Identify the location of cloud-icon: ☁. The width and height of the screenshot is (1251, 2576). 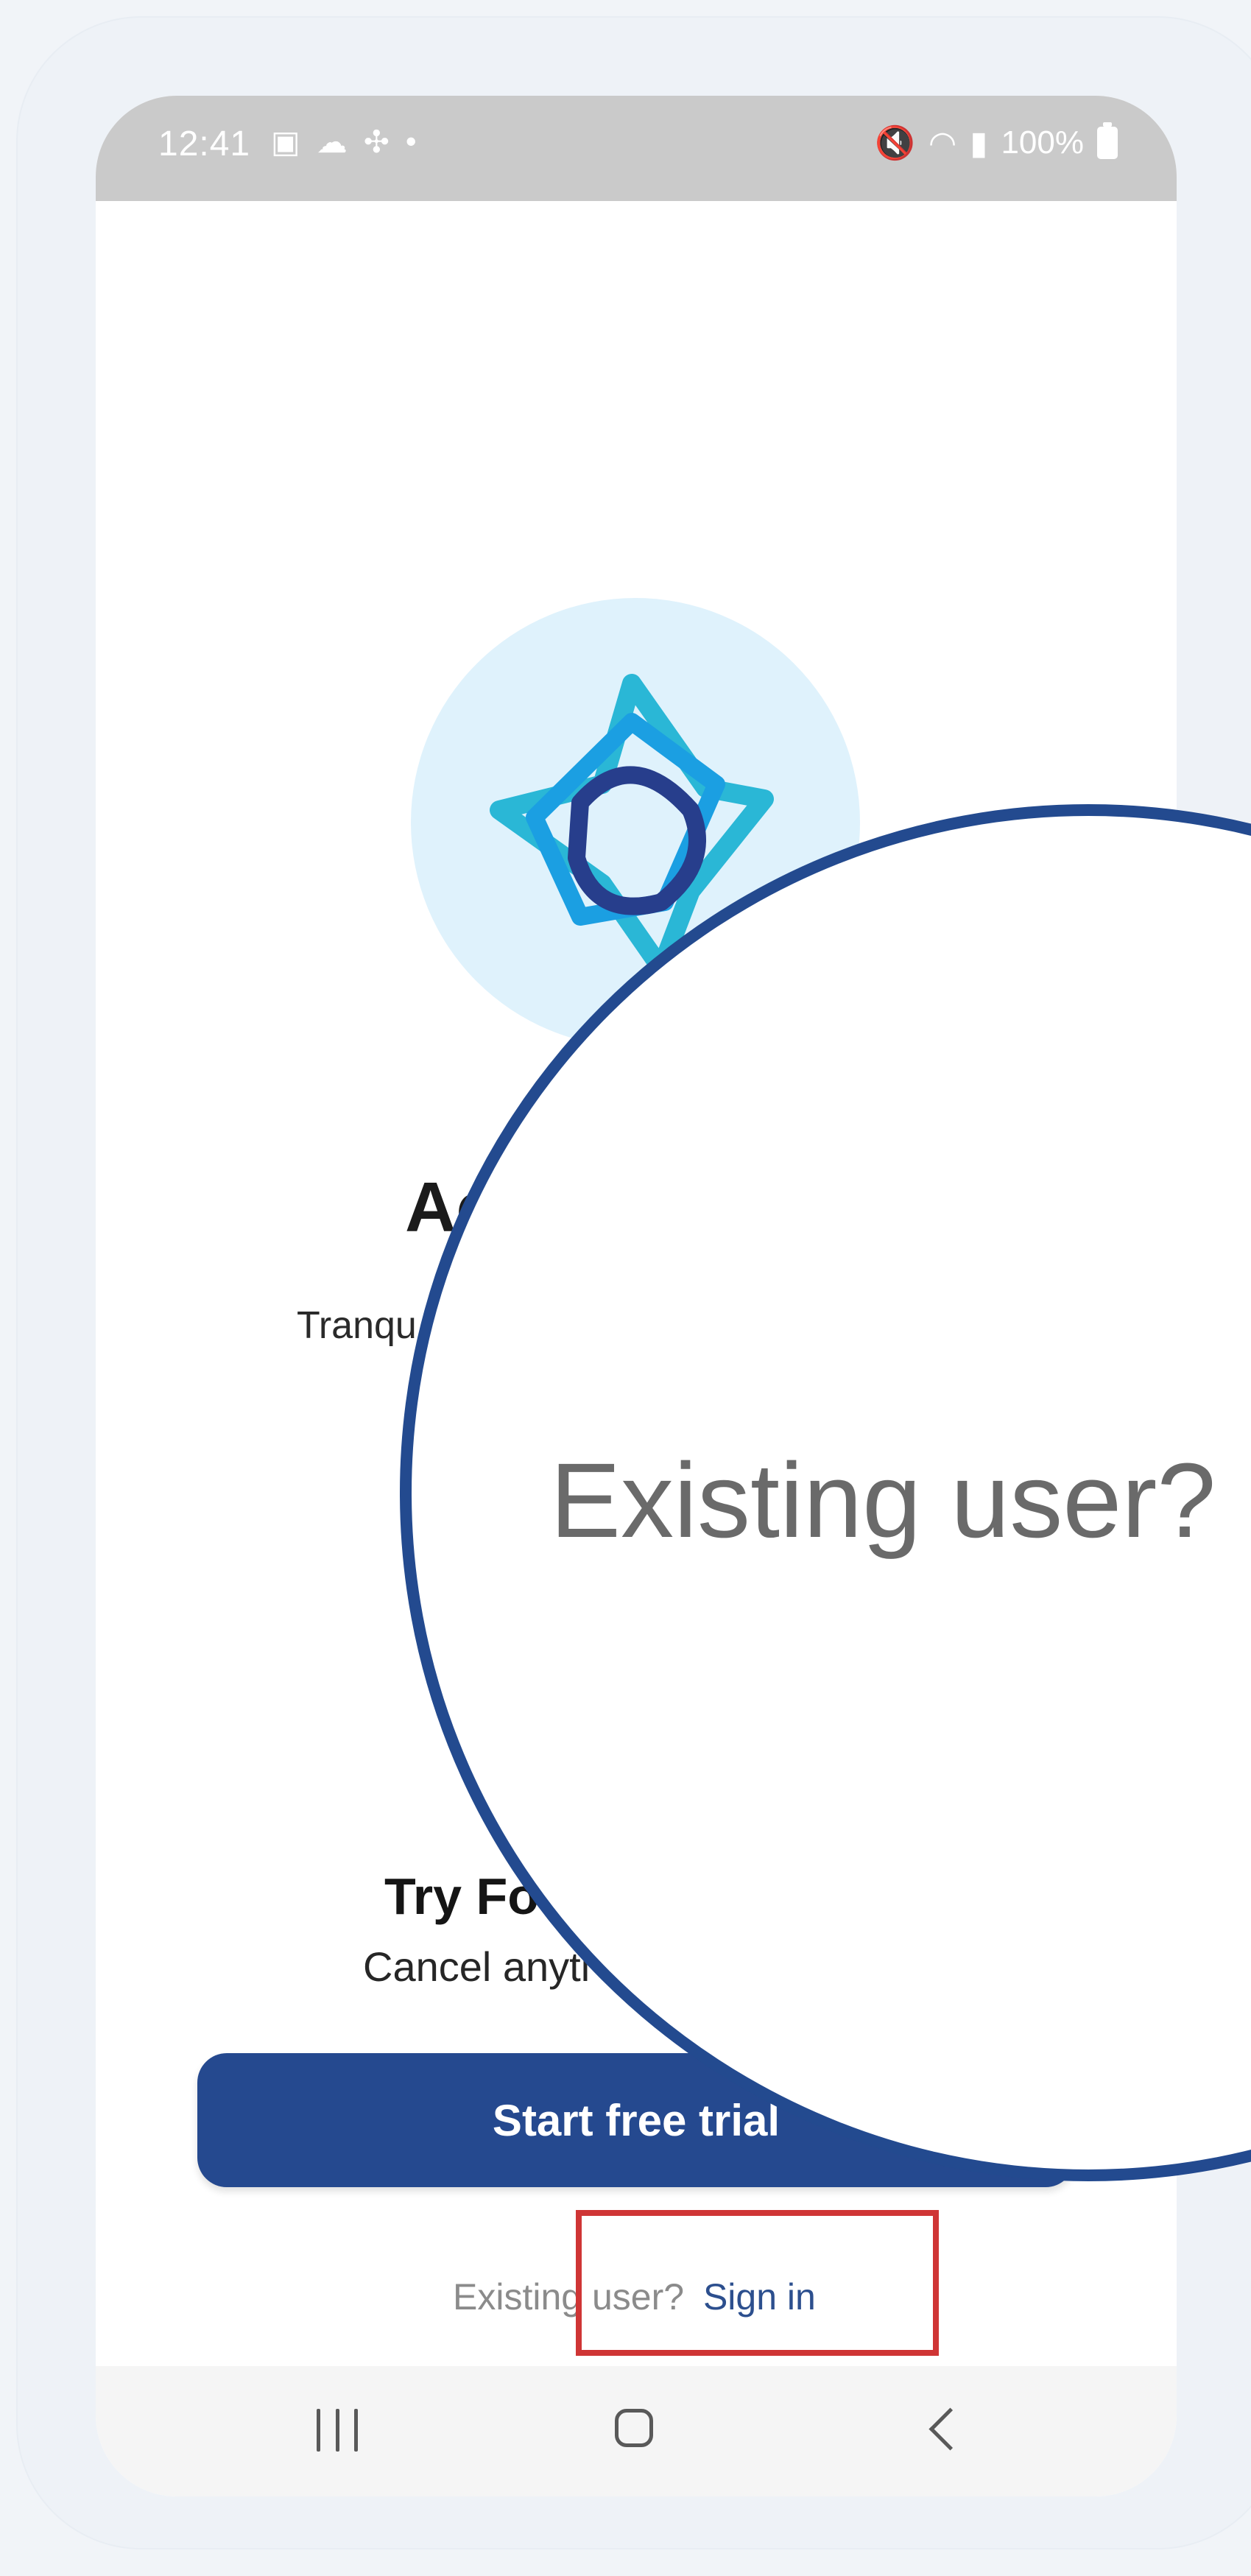
(332, 141).